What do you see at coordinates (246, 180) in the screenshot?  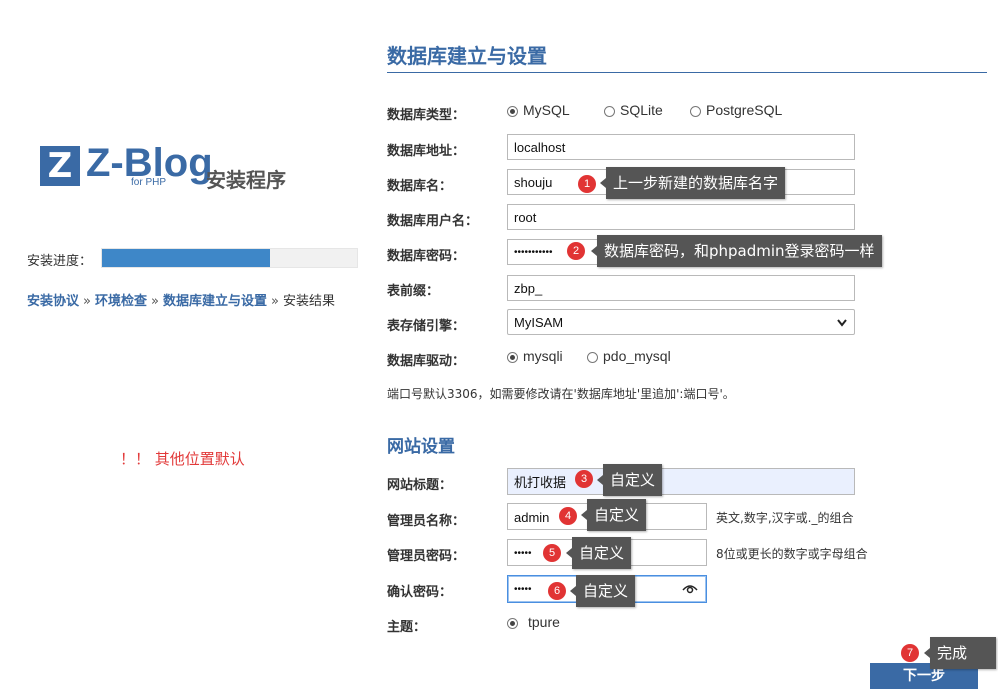 I see `install-title: 安装程序` at bounding box center [246, 180].